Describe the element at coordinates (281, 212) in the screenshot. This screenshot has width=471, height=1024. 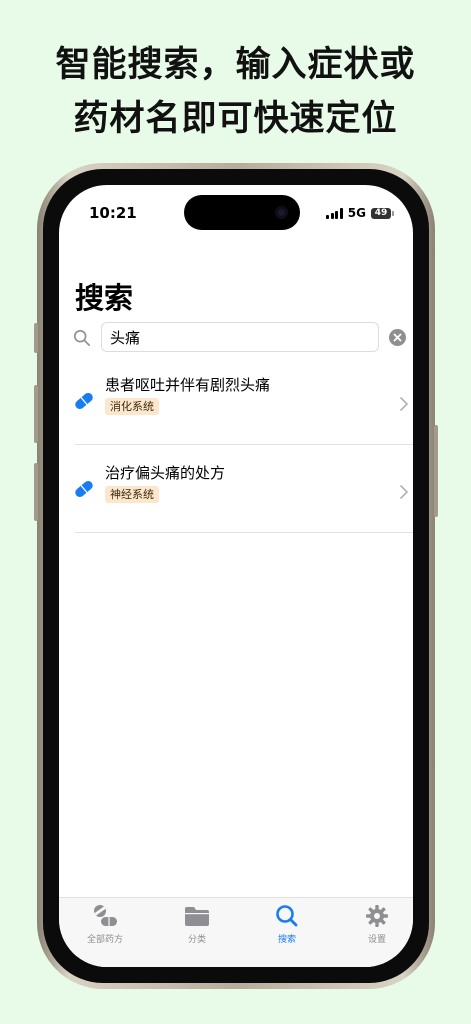
I see `camera-icon` at that location.